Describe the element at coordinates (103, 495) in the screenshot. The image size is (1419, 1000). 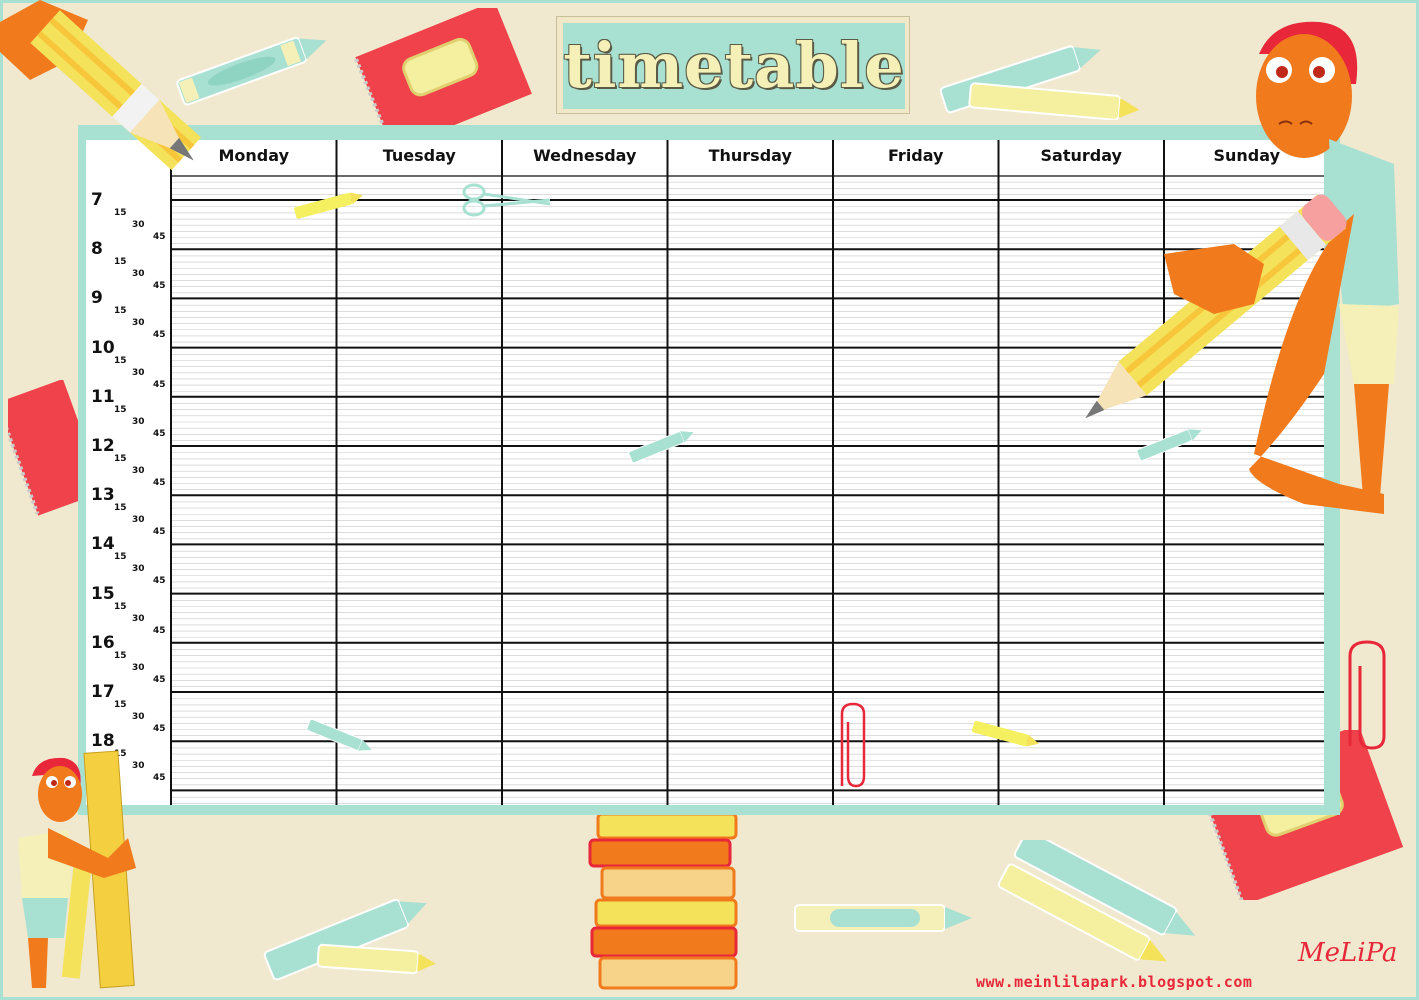
I see `hour-label: 13` at that location.